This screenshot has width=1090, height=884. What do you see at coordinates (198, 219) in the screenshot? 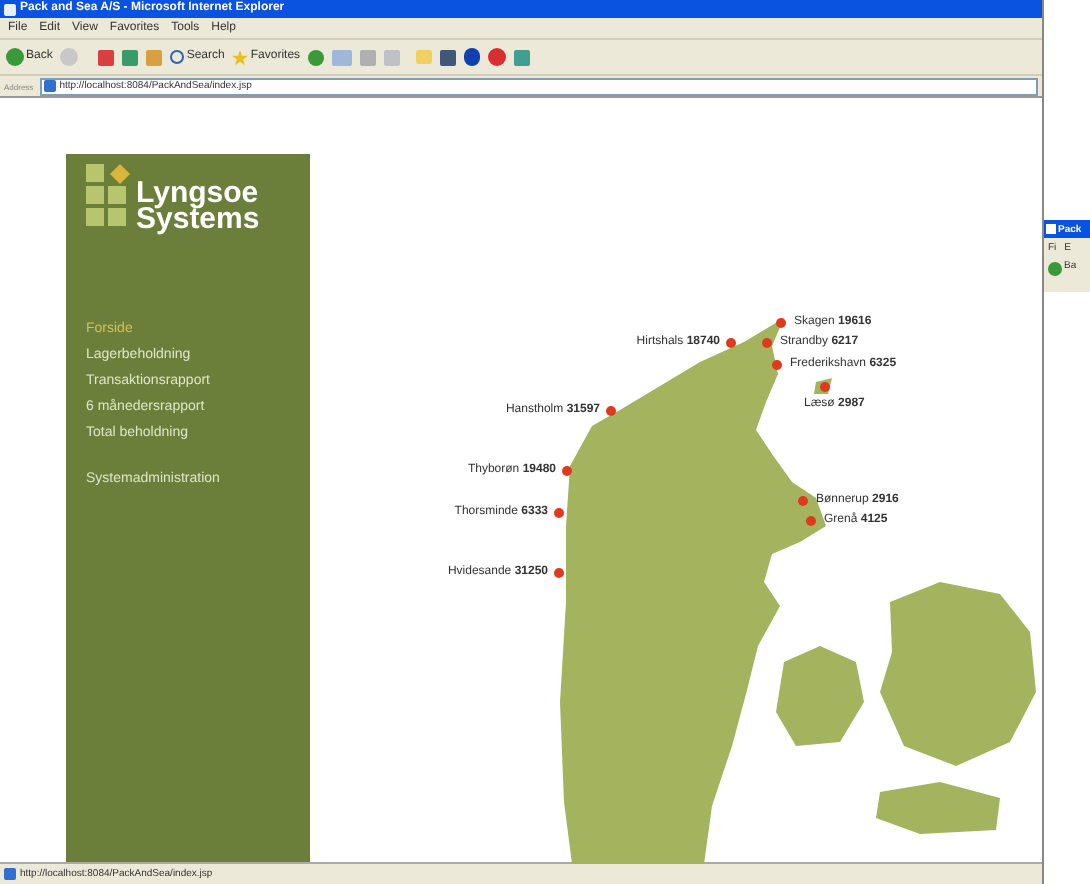
I see `logo-text: Systems` at bounding box center [198, 219].